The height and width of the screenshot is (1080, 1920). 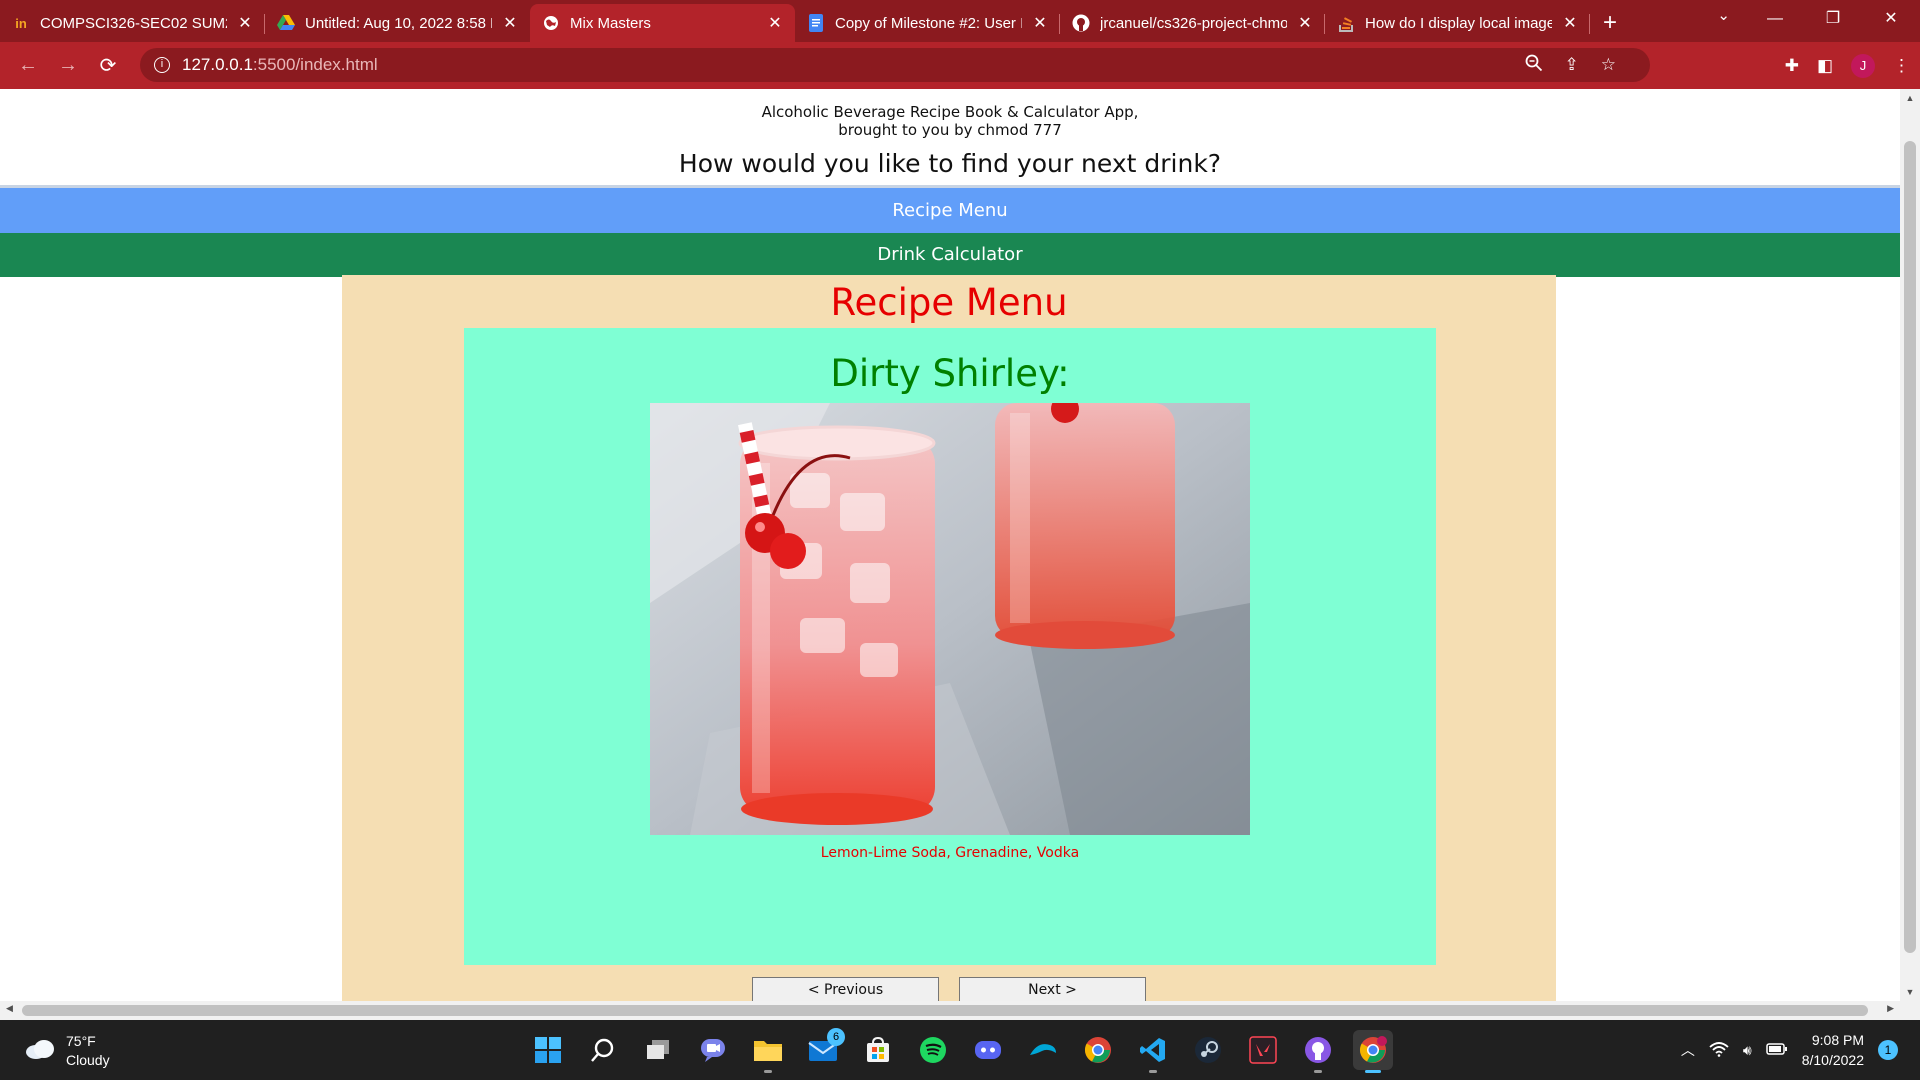 What do you see at coordinates (1098, 1050) in the screenshot?
I see `chrome-icon` at bounding box center [1098, 1050].